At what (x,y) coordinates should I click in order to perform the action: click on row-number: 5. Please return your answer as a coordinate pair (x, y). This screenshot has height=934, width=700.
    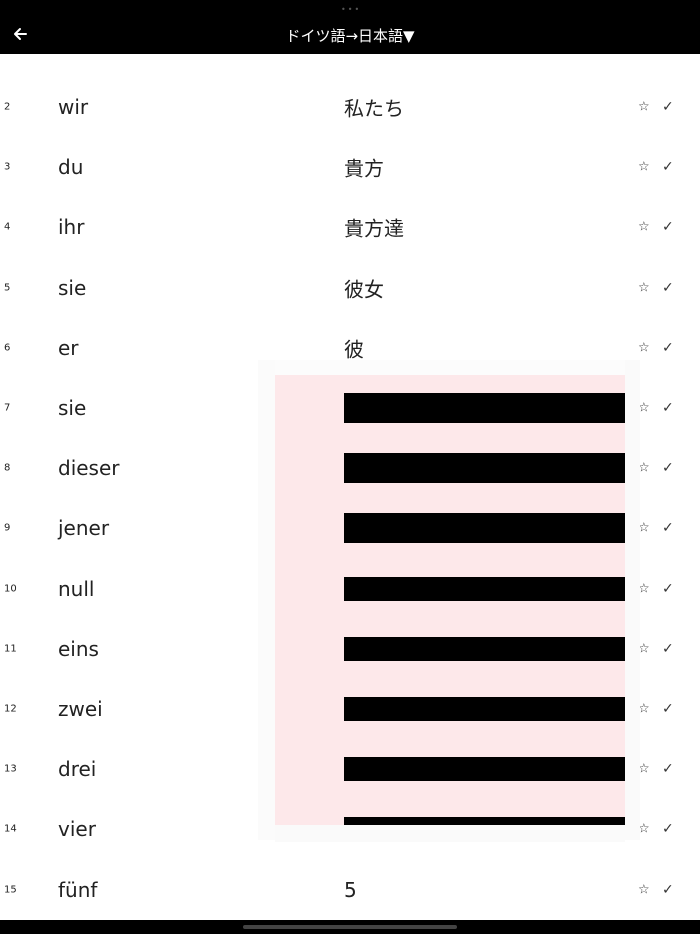
    Looking at the image, I should click on (7, 288).